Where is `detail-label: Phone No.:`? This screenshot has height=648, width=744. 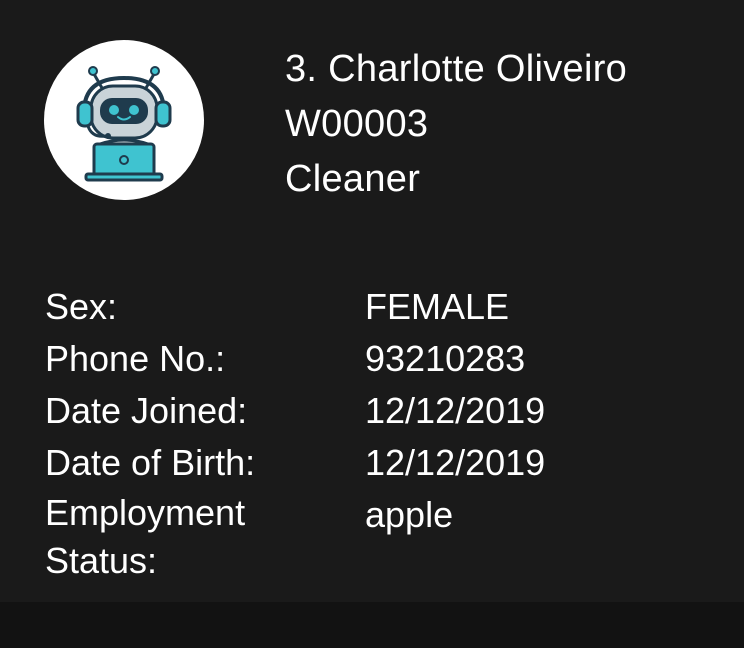 detail-label: Phone No.: is located at coordinates (135, 358).